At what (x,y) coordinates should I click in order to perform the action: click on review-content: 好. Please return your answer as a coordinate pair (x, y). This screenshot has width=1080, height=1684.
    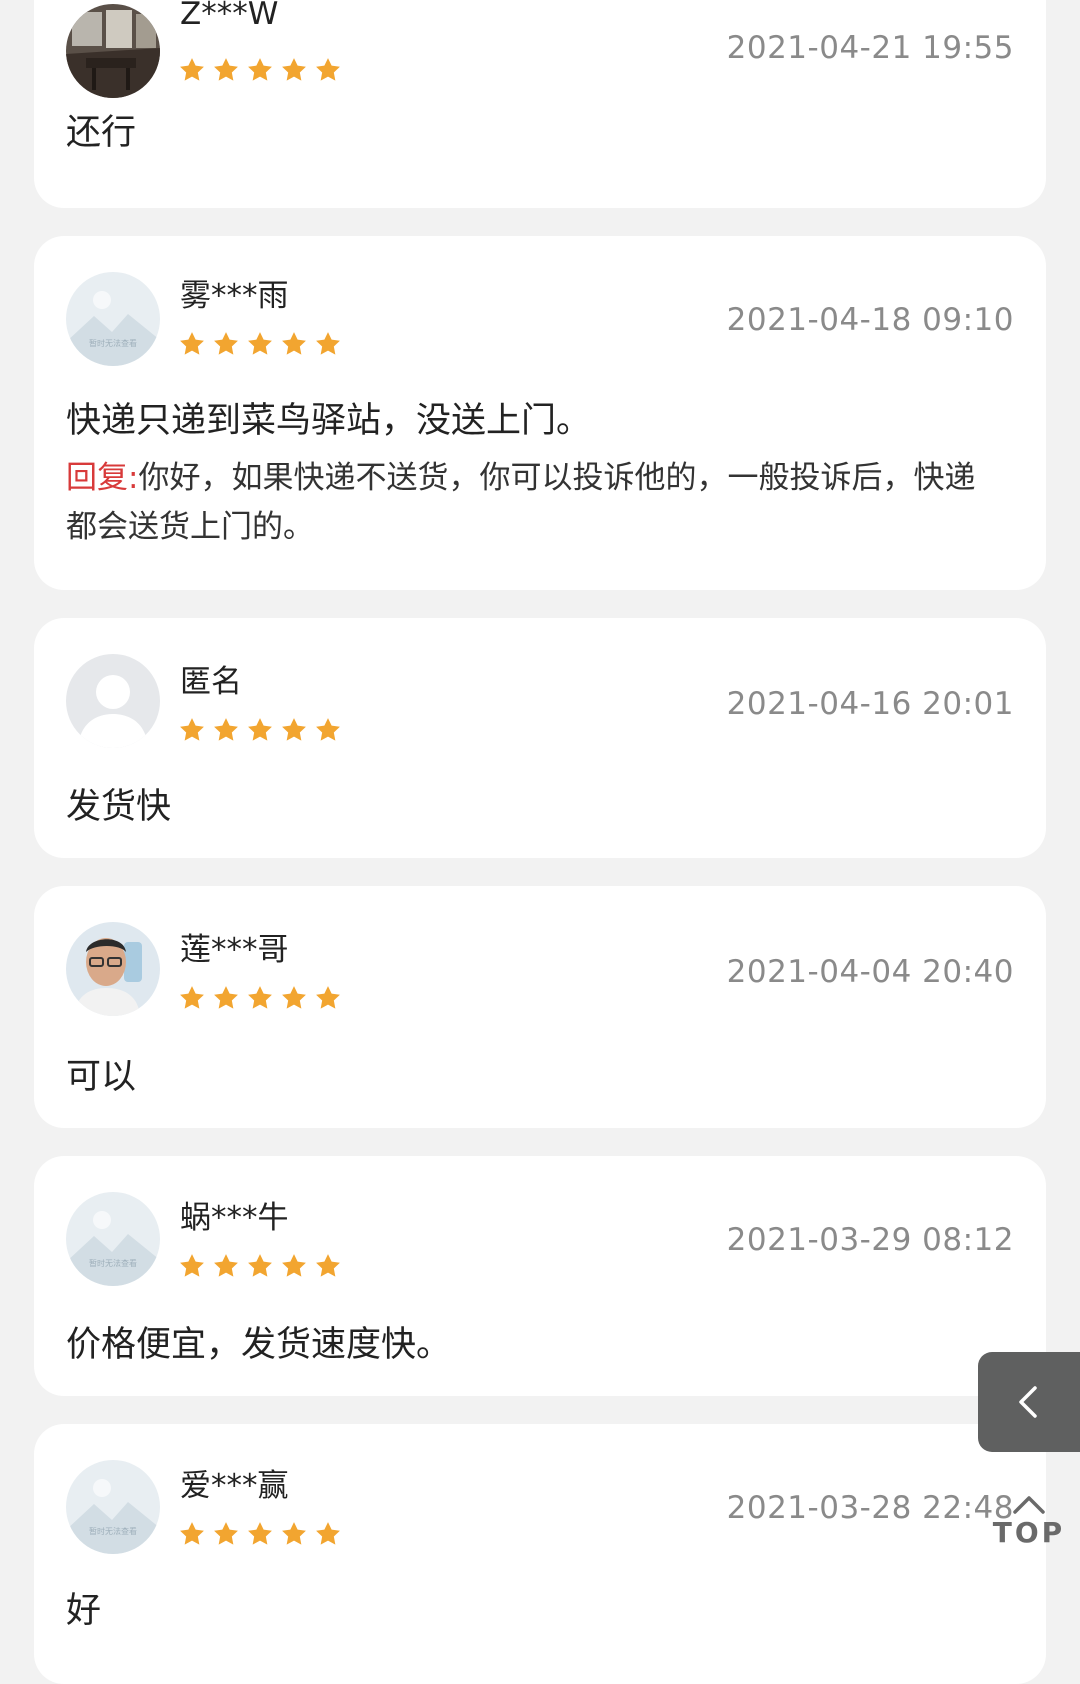
    Looking at the image, I should click on (84, 1611).